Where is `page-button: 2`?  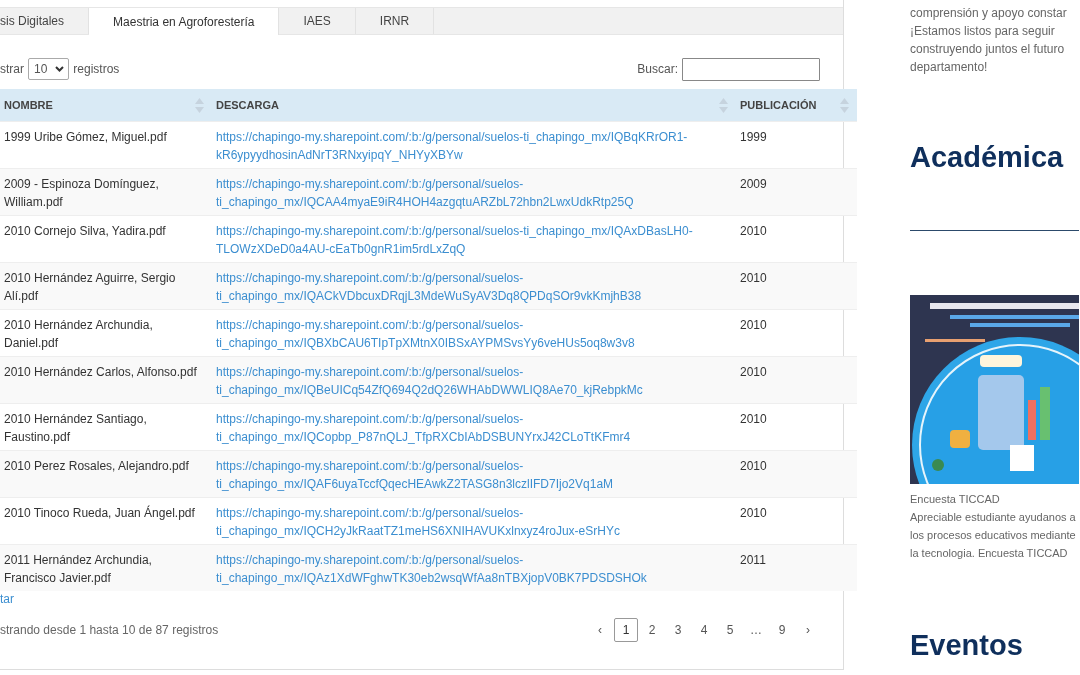 page-button: 2 is located at coordinates (652, 630).